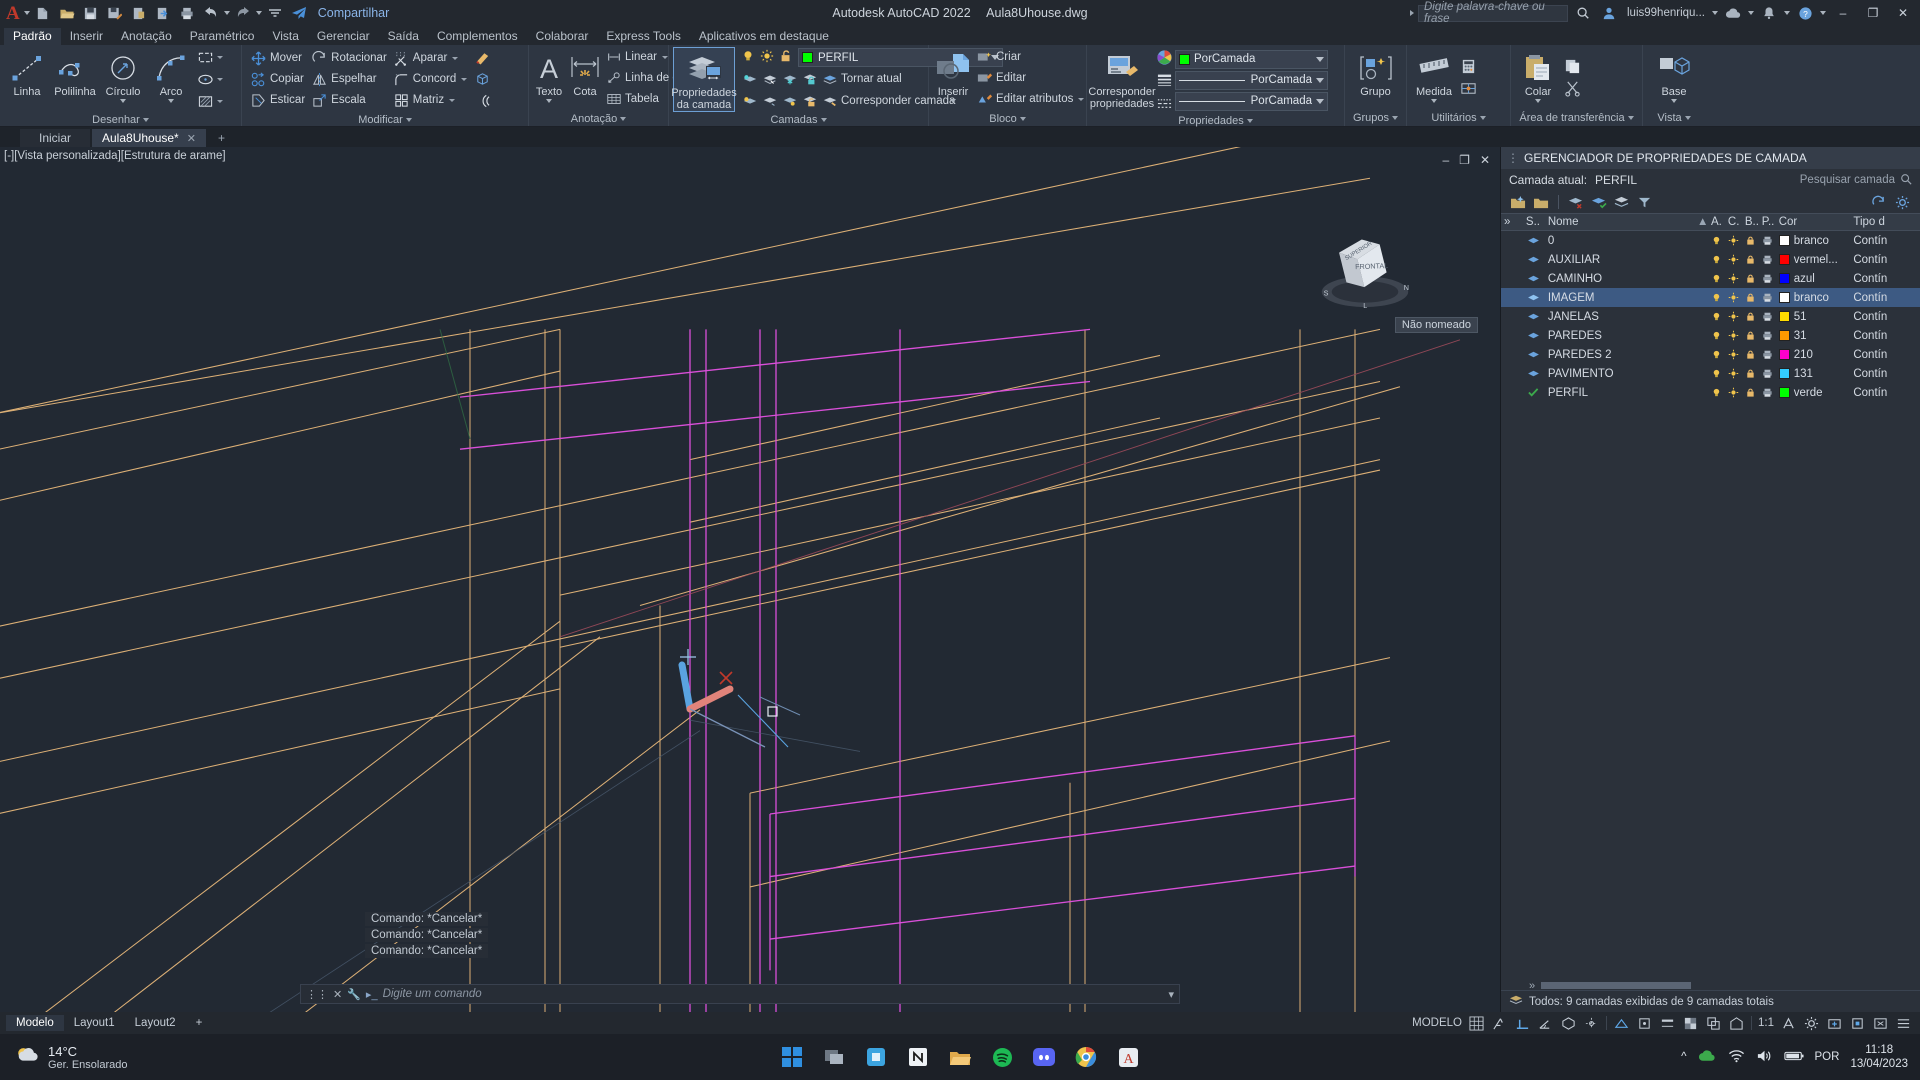  What do you see at coordinates (1619, 260) in the screenshot?
I see `row-layer-name: AUXILIAR` at bounding box center [1619, 260].